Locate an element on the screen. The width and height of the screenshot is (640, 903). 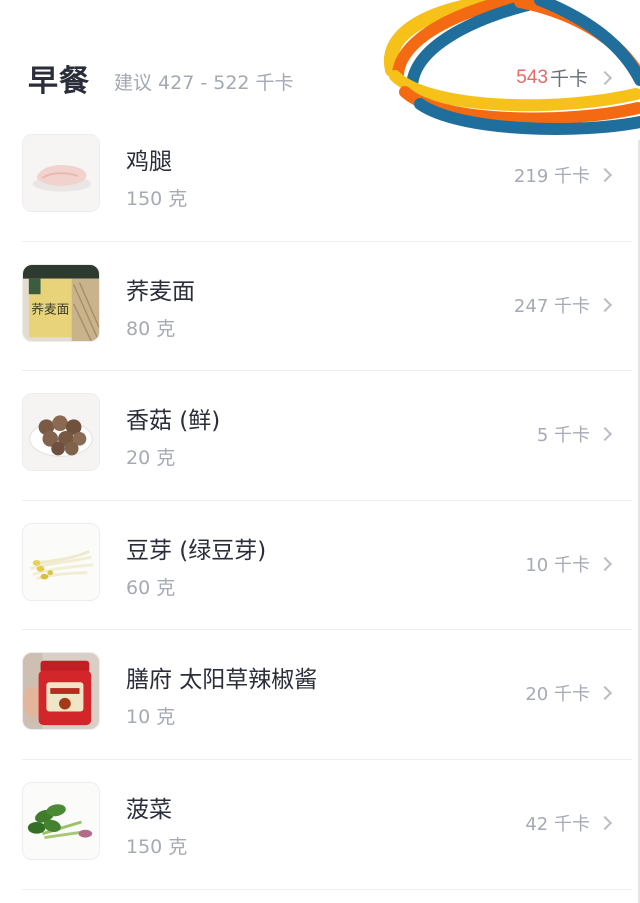
food-item-row: 豆芽 (绿豆芽) 60 克 10 千卡 is located at coordinates (320, 566).